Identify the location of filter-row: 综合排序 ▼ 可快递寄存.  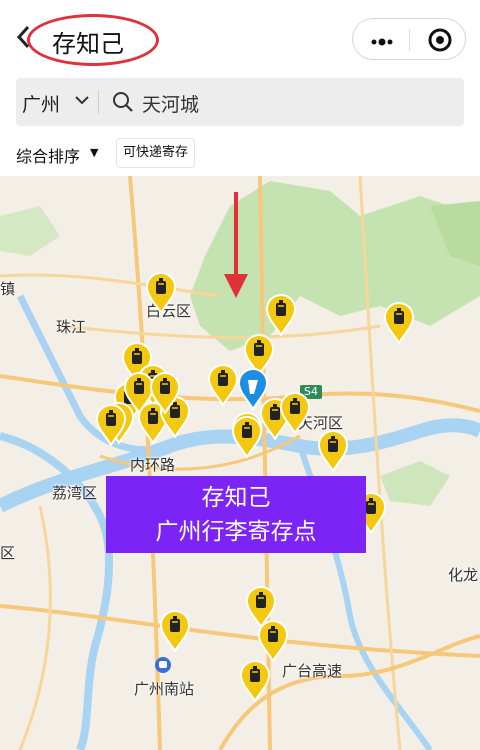
(240, 154).